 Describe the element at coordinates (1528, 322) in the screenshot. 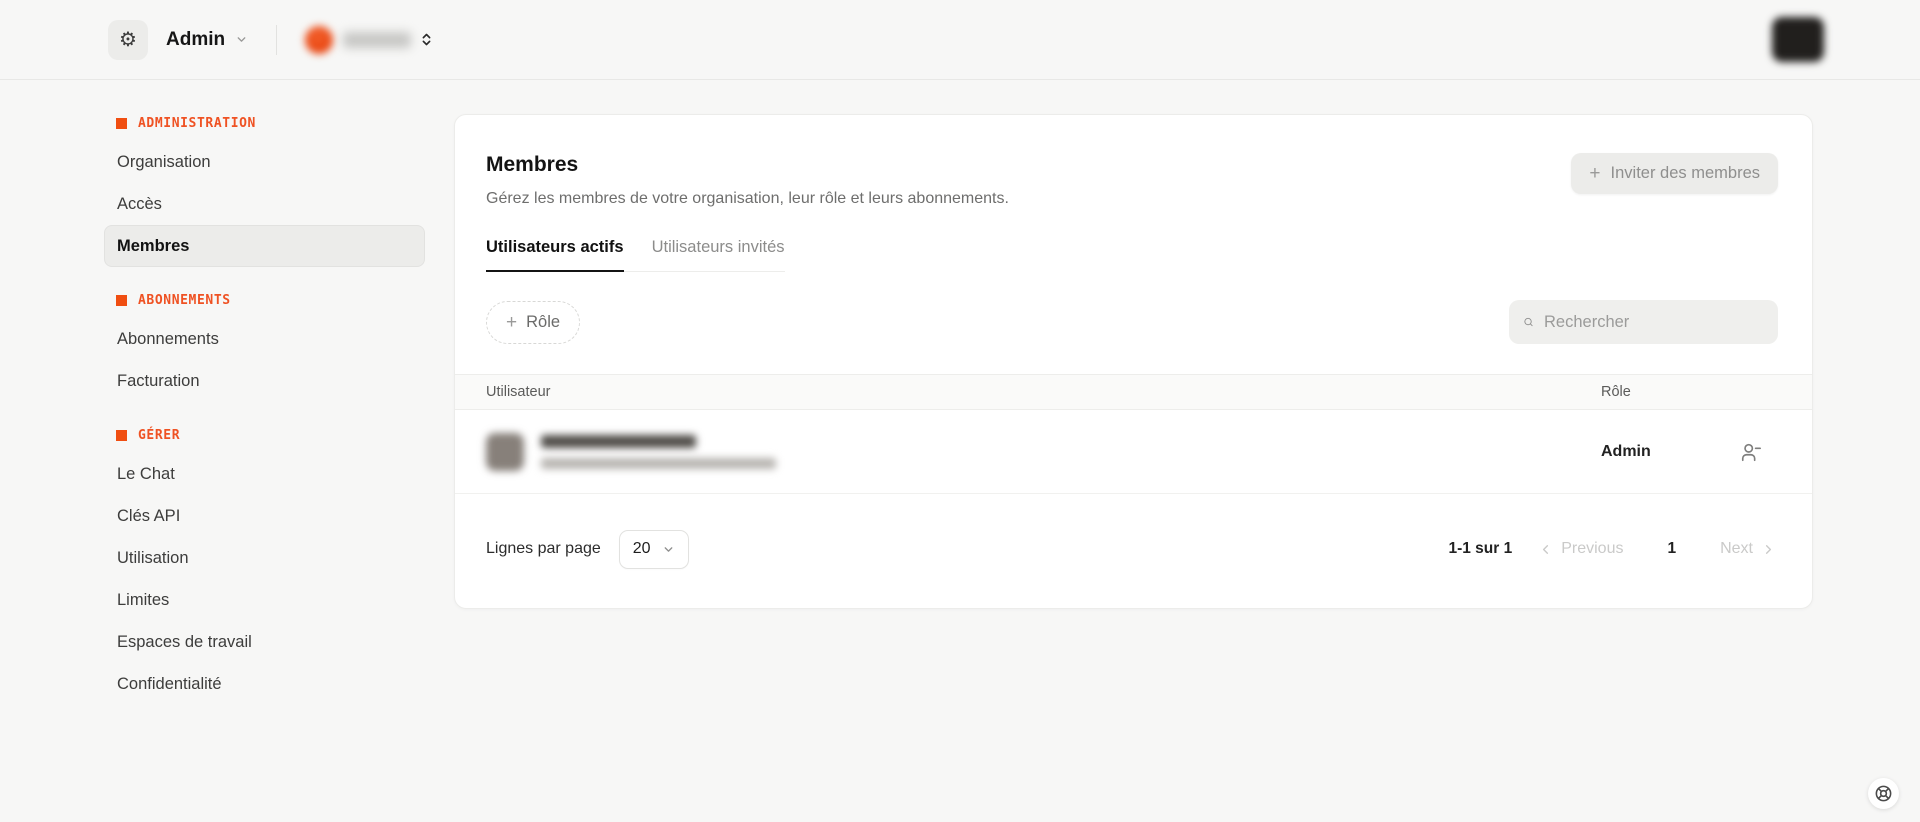

I see `search-icon` at that location.